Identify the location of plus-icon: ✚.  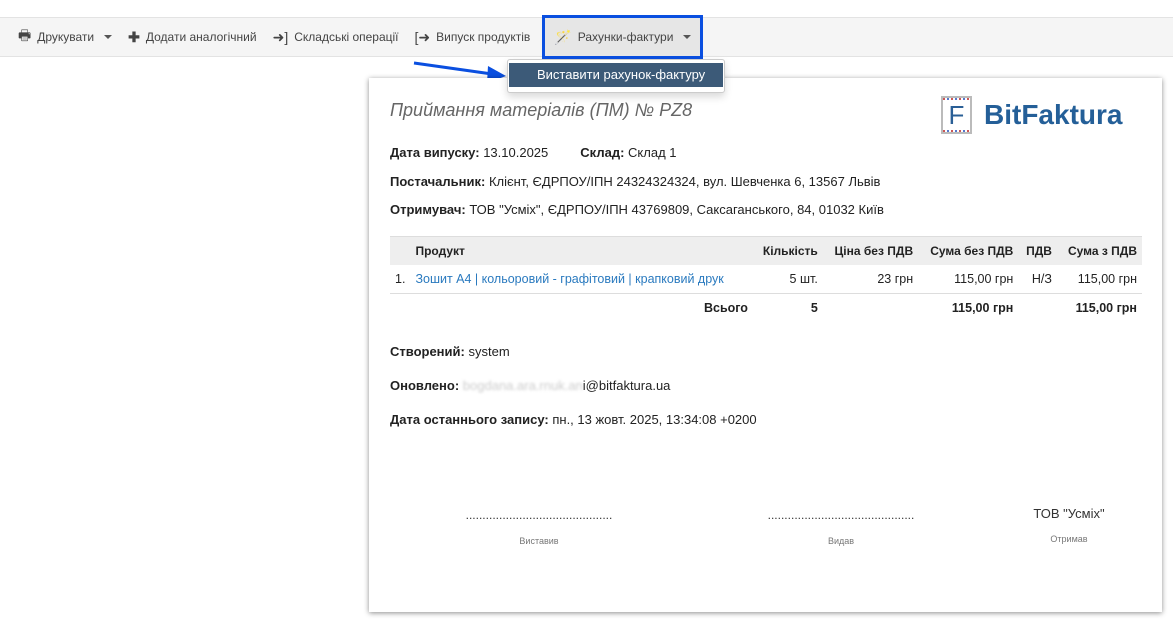
(134, 36).